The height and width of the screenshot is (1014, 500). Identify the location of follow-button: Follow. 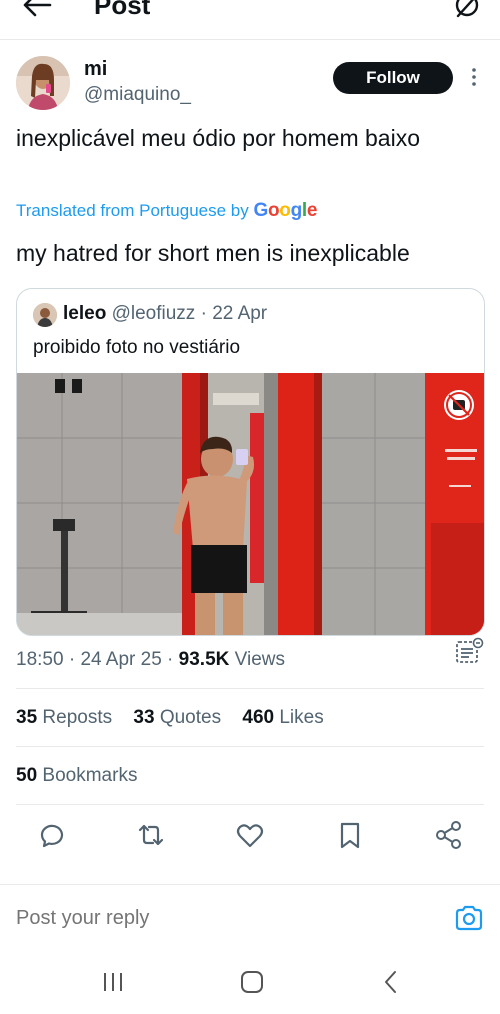
(393, 78).